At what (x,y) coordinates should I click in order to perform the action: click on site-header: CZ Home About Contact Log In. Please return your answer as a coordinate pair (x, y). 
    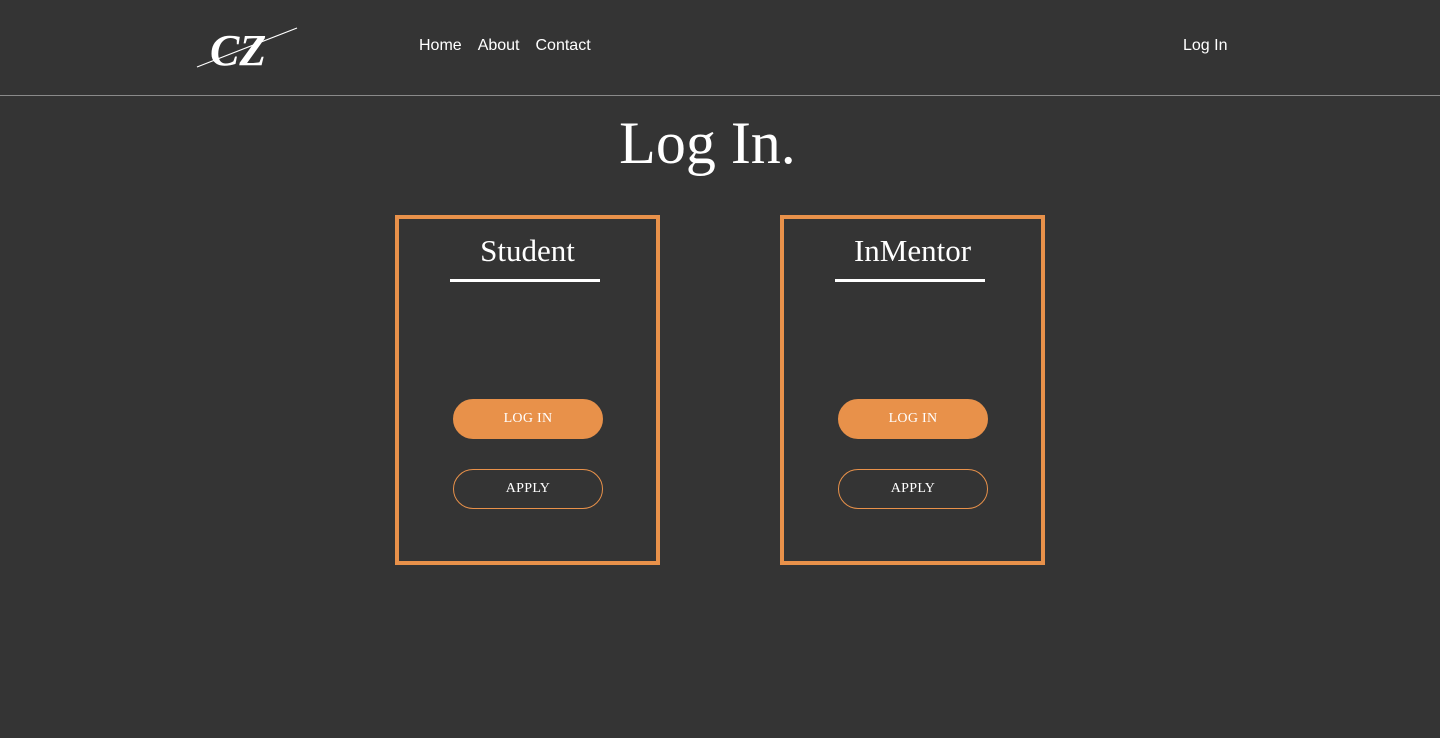
    Looking at the image, I should click on (720, 48).